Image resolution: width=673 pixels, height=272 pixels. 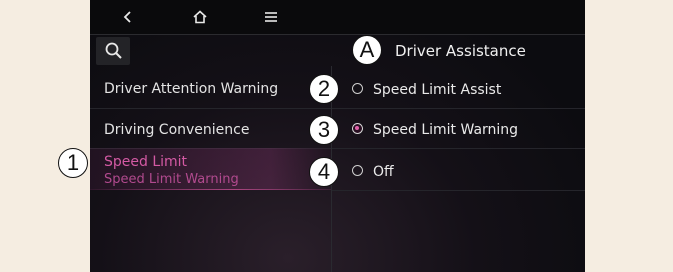 I want to click on radio-checked-icon, so click(x=357, y=128).